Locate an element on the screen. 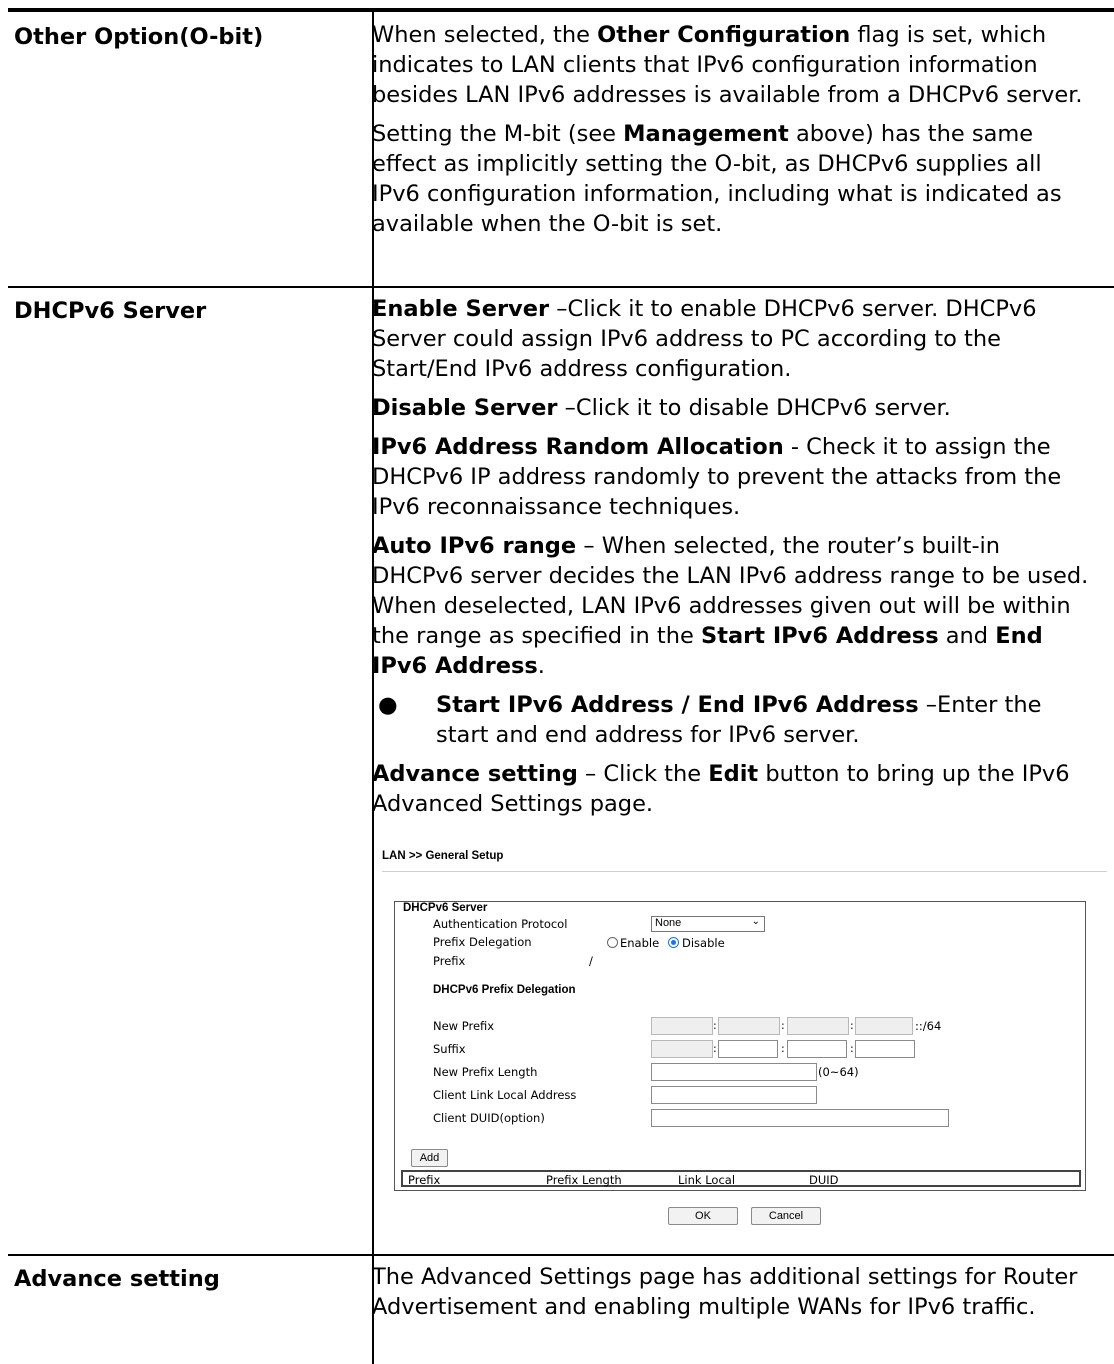  auth-protocol-select: None ⌄ is located at coordinates (708, 924).